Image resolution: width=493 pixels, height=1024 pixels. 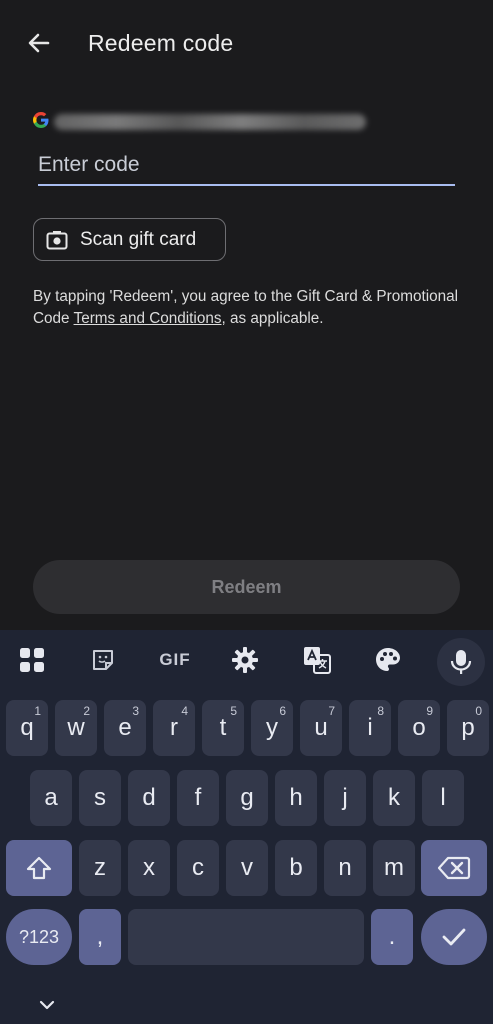 I want to click on key-hint: 8, so click(x=380, y=711).